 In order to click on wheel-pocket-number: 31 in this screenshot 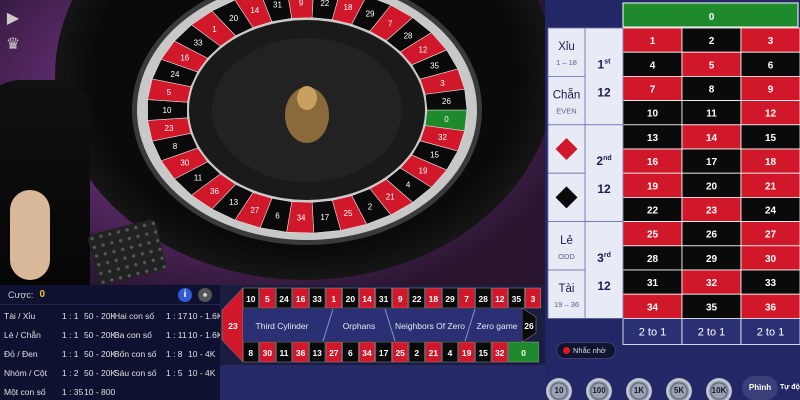, I will do `click(277, 5)`.